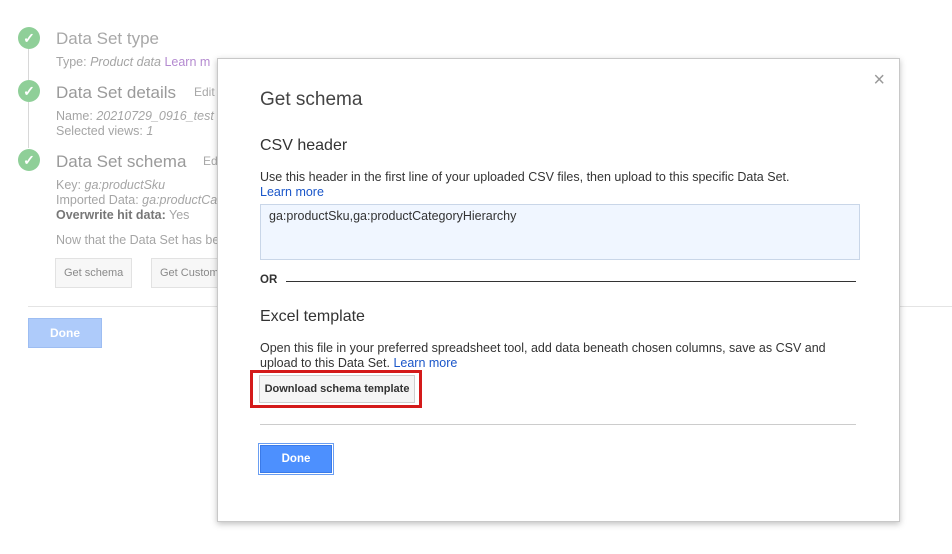 The image size is (952, 554). I want to click on excel-template-title: Excel template, so click(312, 316).